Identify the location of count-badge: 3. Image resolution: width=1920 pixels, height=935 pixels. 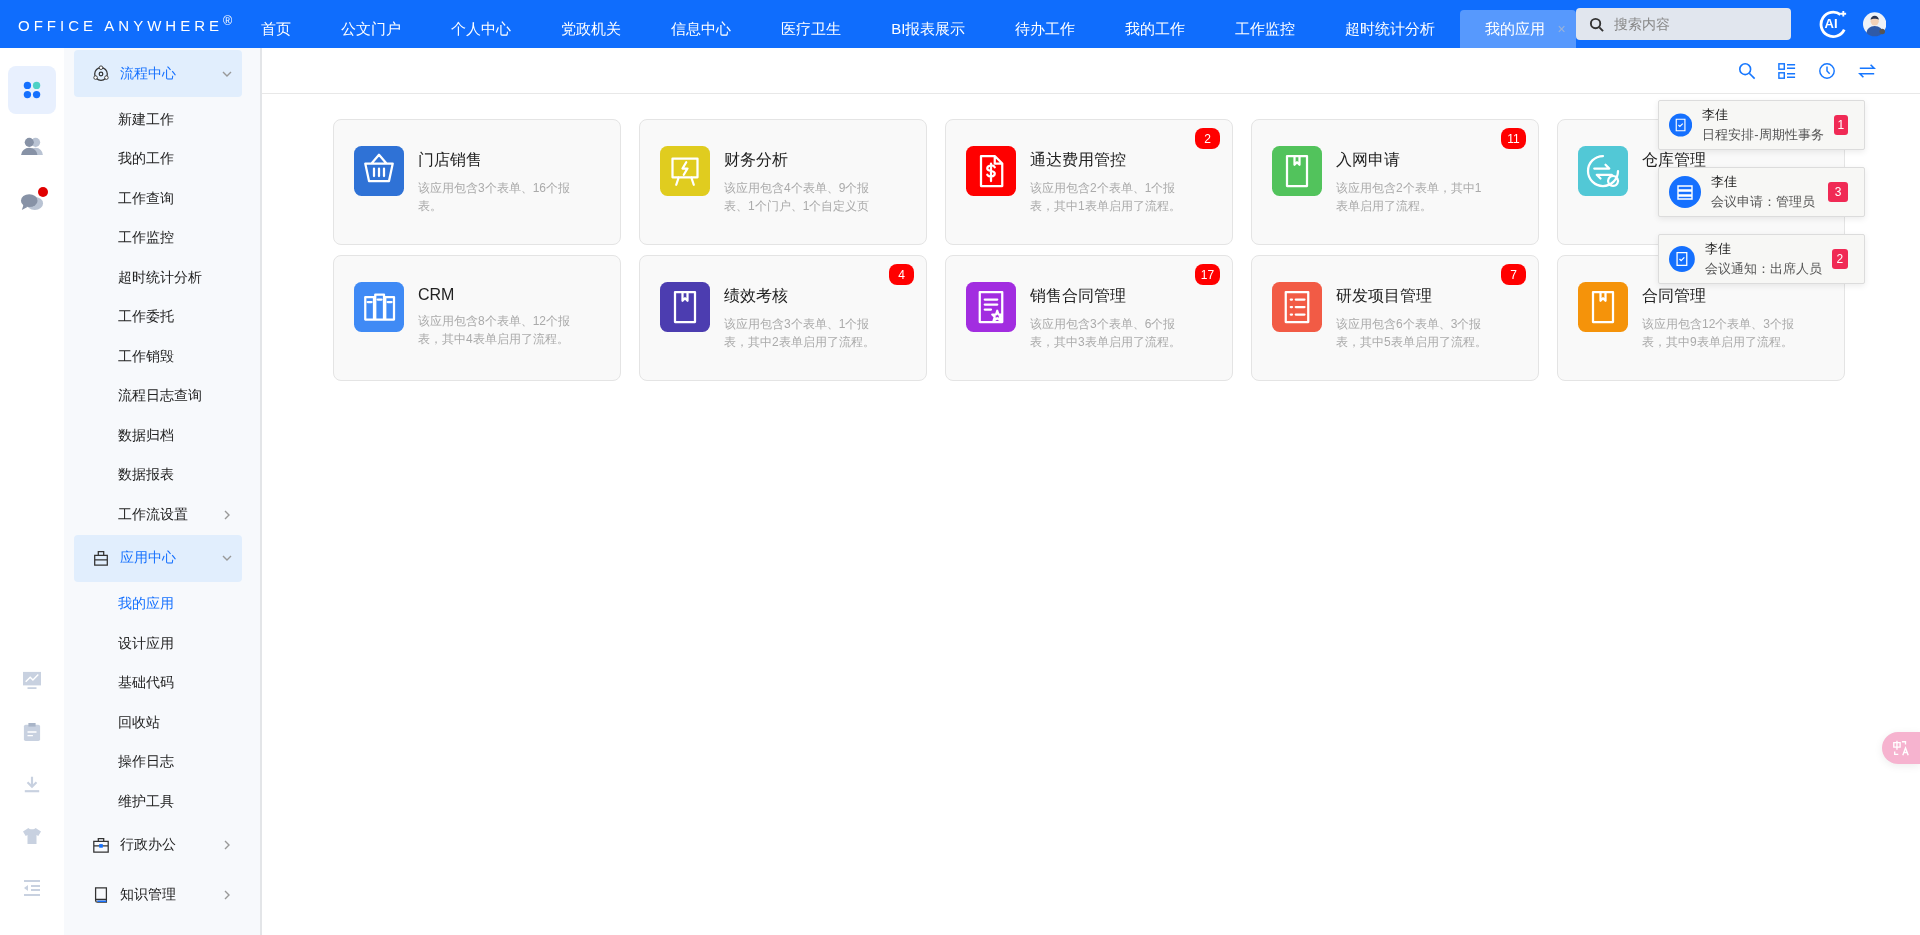
(1838, 192).